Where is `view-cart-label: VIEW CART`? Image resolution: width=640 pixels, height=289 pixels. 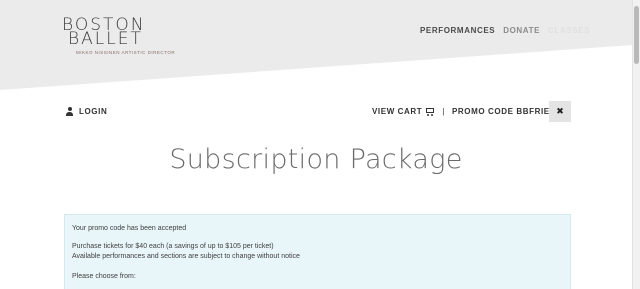
view-cart-label: VIEW CART is located at coordinates (397, 111).